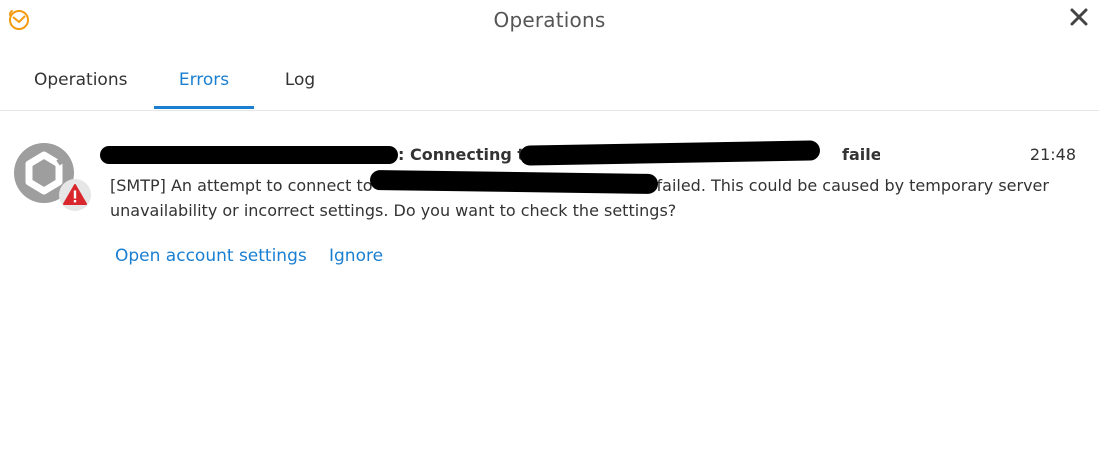 This screenshot has width=1099, height=466. I want to click on error-message-start: [SMTP] An attempt to connect to, so click(241, 185).